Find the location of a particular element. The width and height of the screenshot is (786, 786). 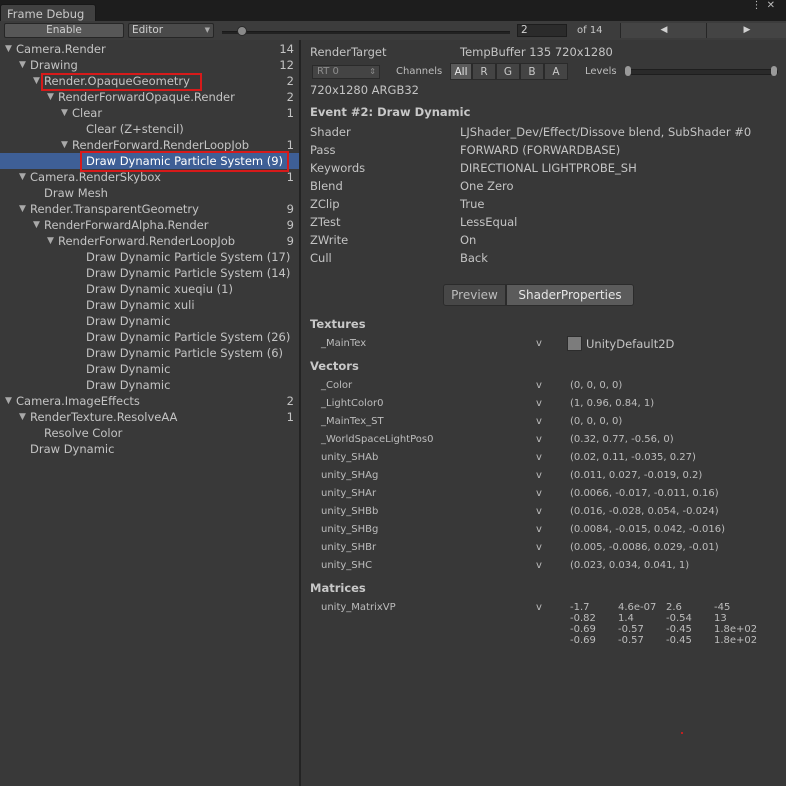

tree-row: ▼ Render.OpaqueGeometry 2 is located at coordinates (149, 81).